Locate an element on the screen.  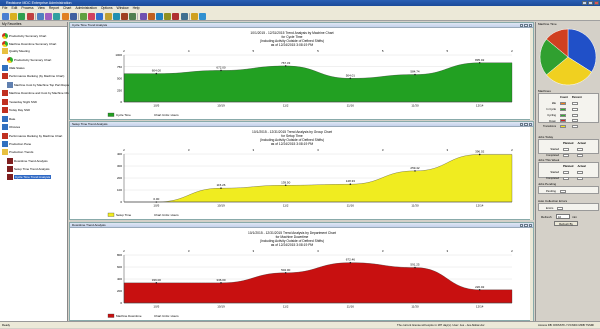
data-value-label: 336.00 is located at coordinates (221, 280).